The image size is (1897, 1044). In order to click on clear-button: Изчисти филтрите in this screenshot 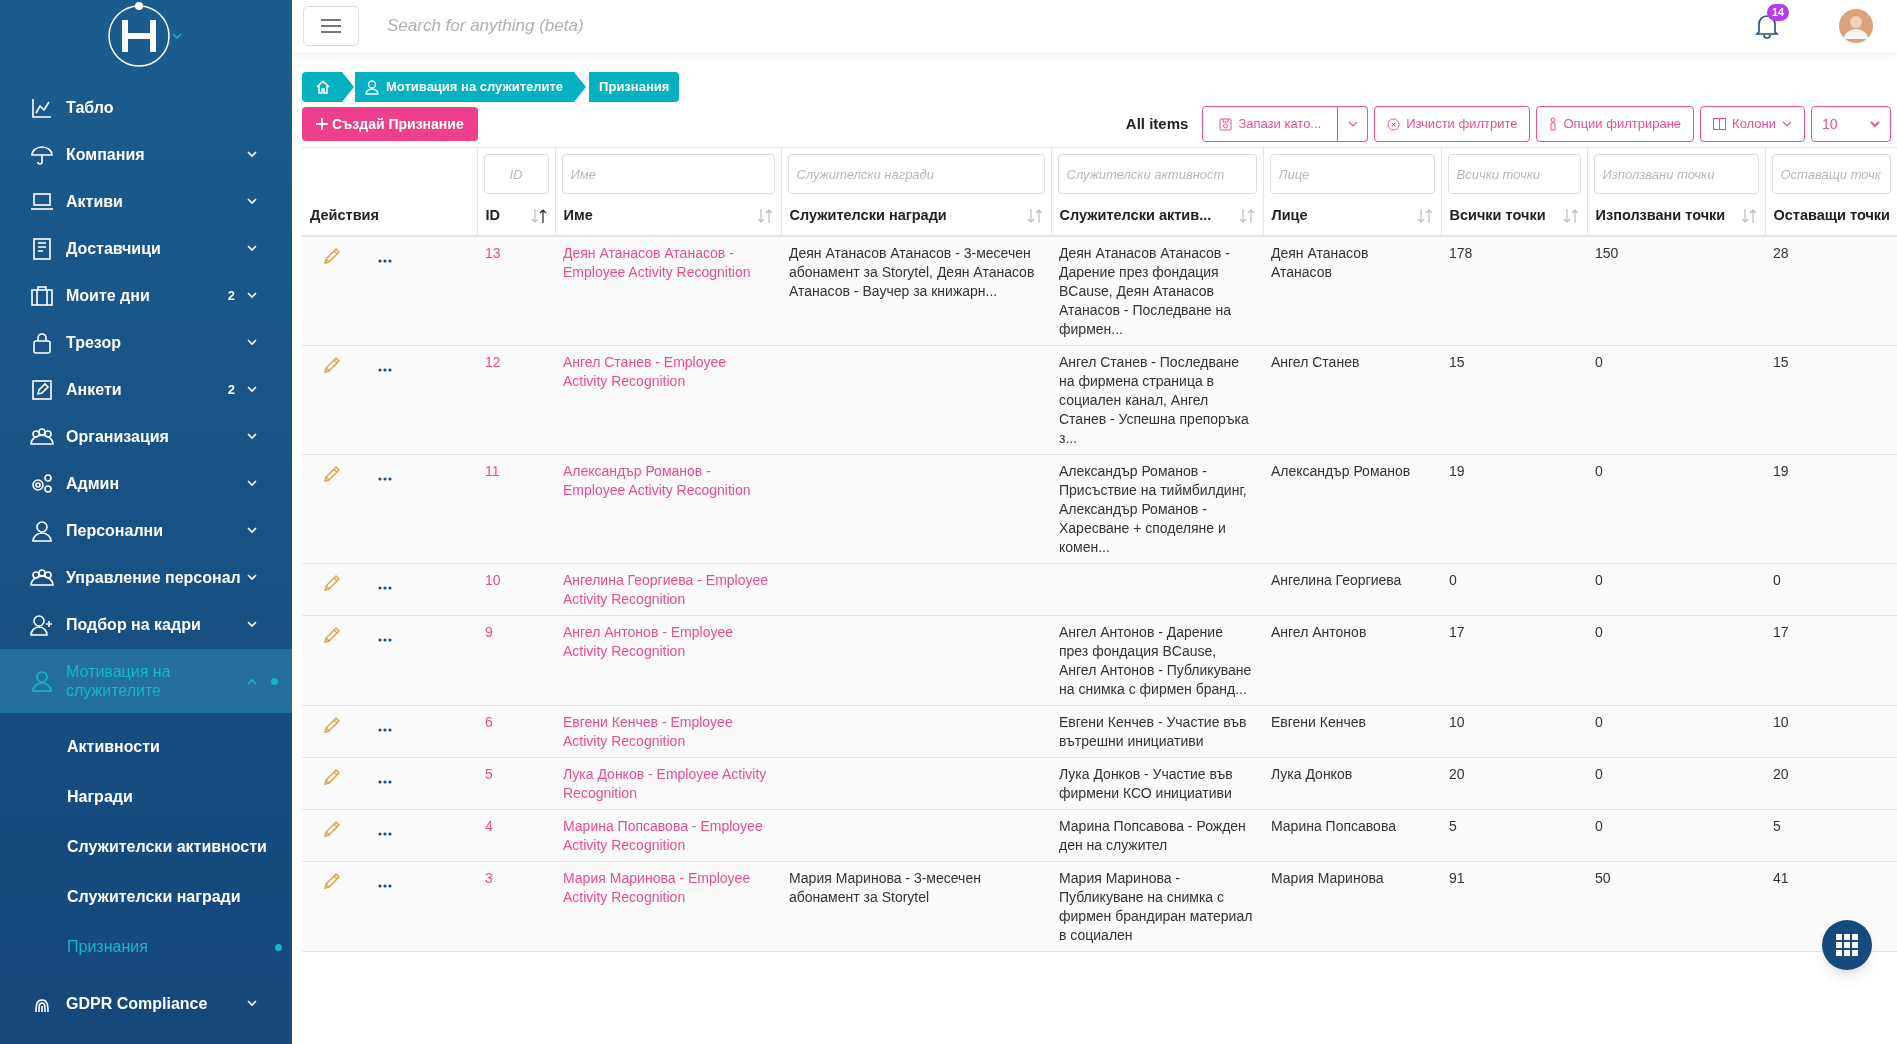, I will do `click(1452, 124)`.